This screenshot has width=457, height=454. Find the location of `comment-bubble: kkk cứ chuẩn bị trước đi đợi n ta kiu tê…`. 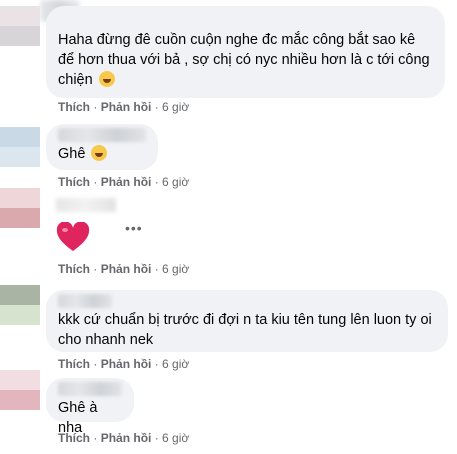

comment-bubble: kkk cứ chuẩn bị trước đi đợi n ta kiu tê… is located at coordinates (247, 321).